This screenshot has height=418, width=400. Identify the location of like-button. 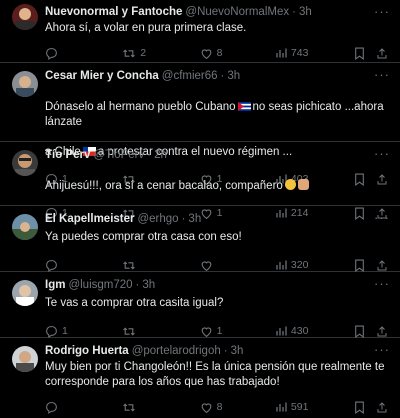
(237, 265).